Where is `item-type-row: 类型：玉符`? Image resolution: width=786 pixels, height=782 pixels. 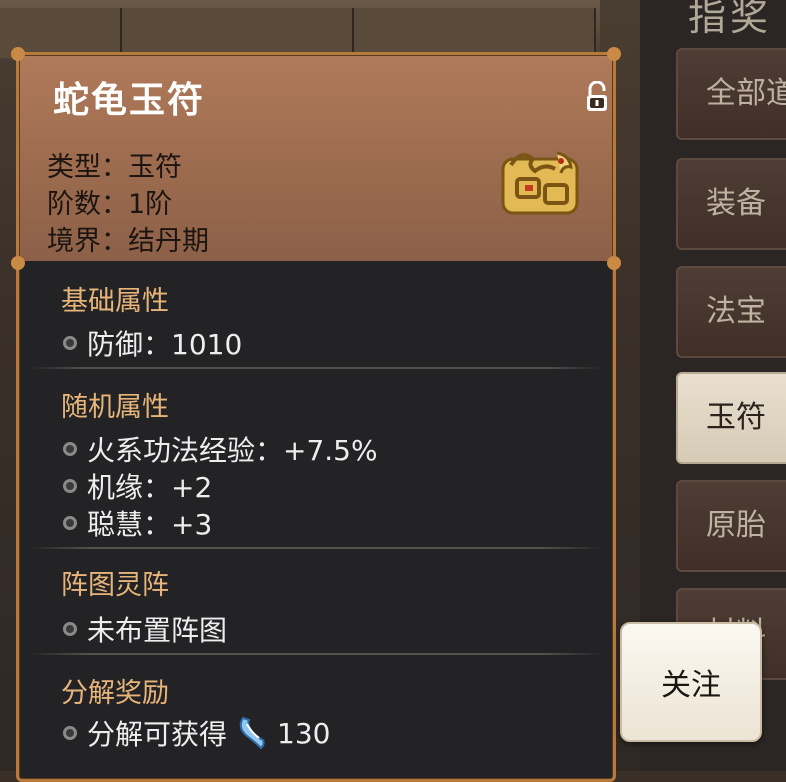
item-type-row: 类型：玉符 is located at coordinates (114, 164).